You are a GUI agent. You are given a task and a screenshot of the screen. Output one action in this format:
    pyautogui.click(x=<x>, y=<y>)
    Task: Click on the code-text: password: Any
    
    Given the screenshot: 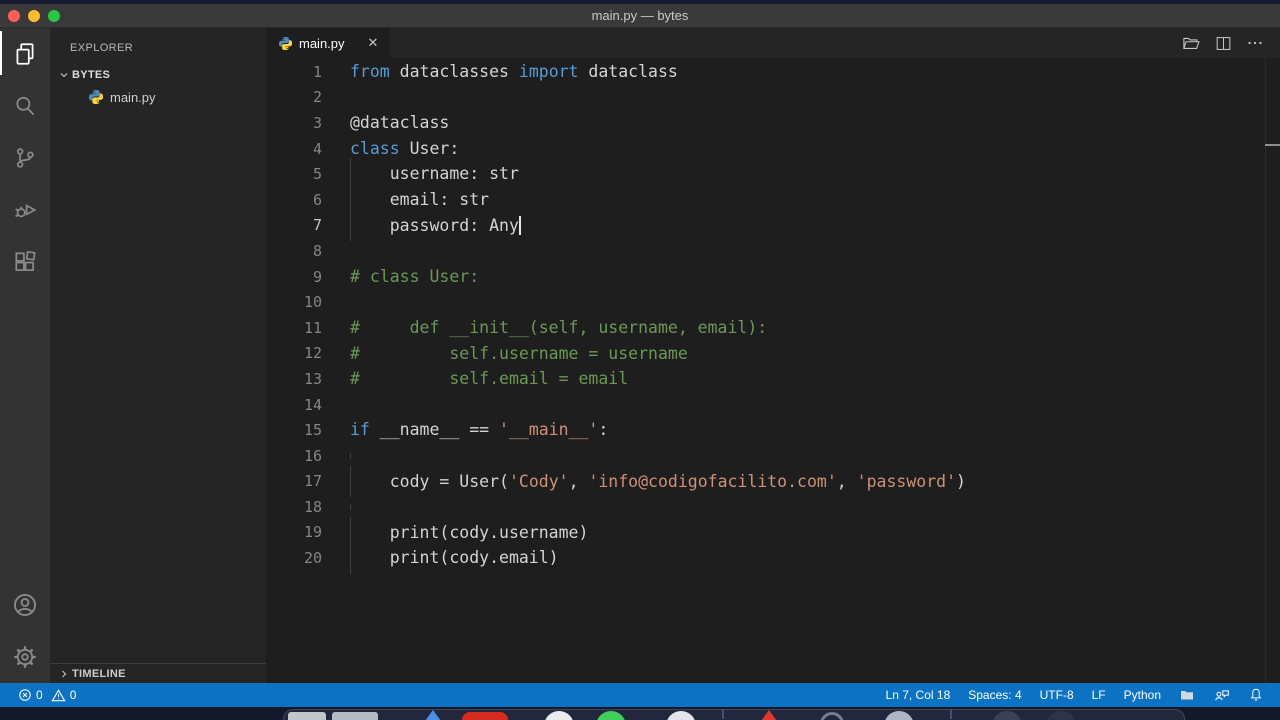 What is the action you would take?
    pyautogui.click(x=435, y=225)
    